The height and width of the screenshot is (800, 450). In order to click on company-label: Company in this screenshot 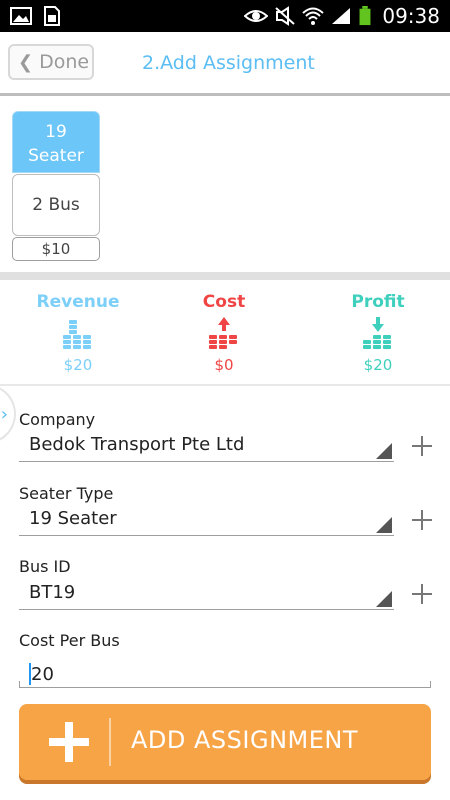, I will do `click(57, 419)`.